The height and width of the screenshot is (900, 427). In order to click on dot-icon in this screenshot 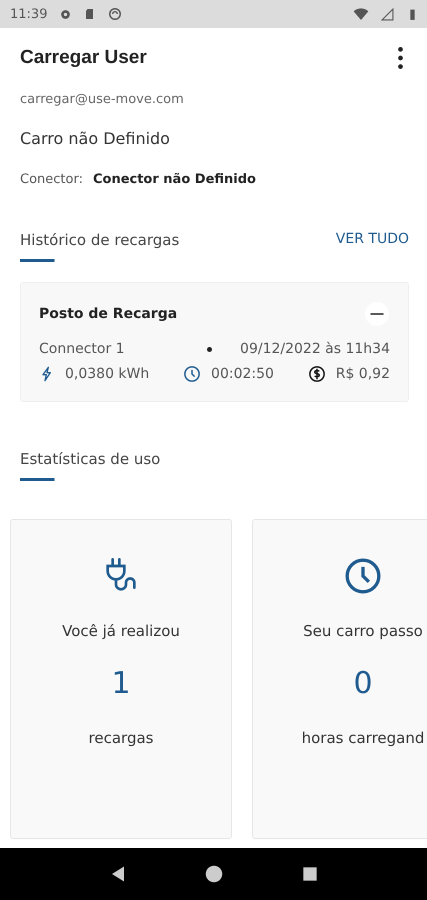, I will do `click(209, 349)`.